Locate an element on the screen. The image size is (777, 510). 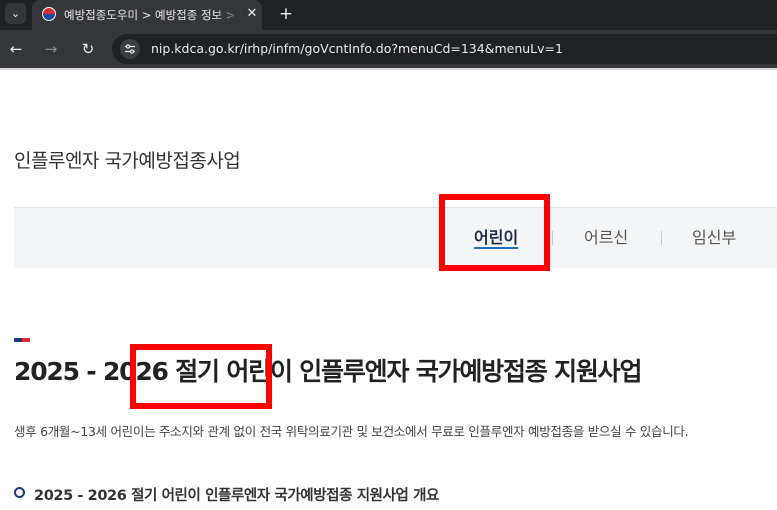
browser-tab: 예방접종도우미 > 예방접종 정보 > 인플루엔자 ✕ is located at coordinates (147, 15).